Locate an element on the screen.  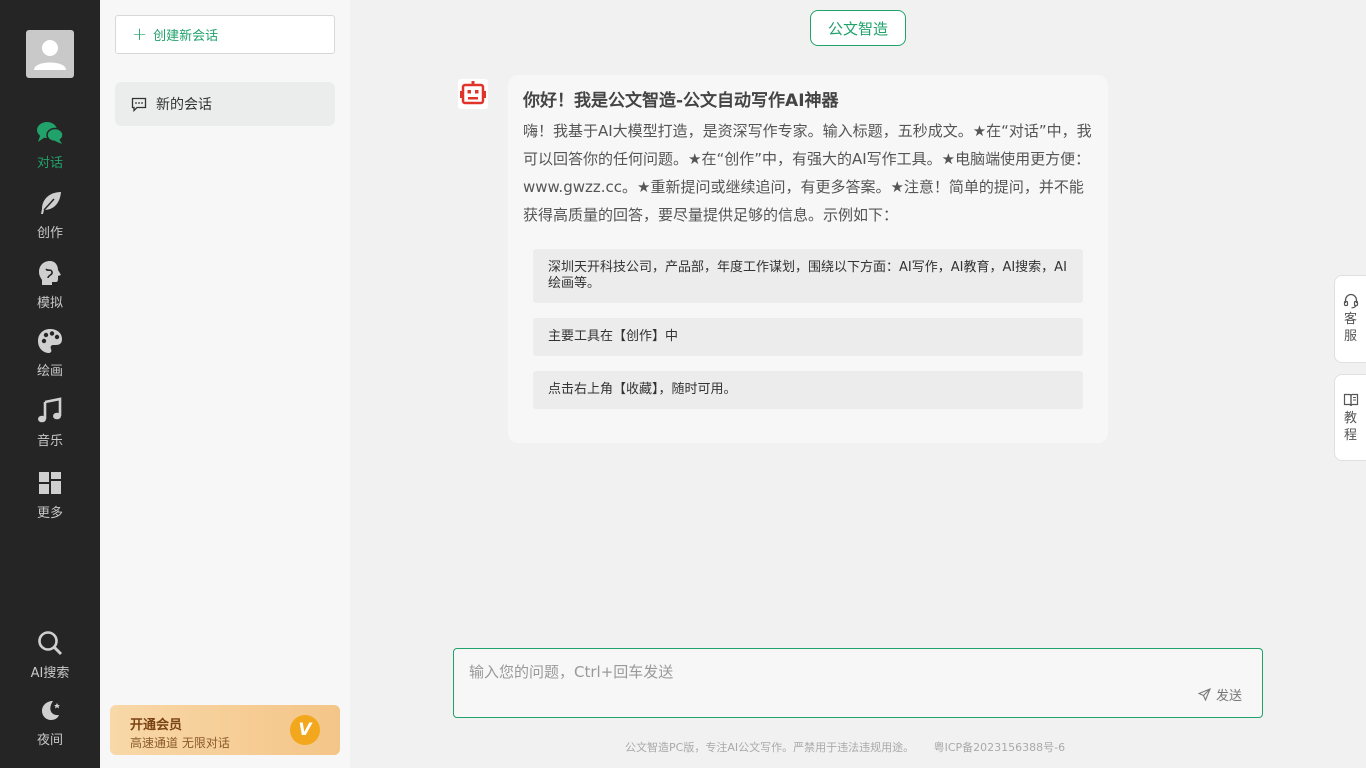
session-title: 新的会话 is located at coordinates (184, 105).